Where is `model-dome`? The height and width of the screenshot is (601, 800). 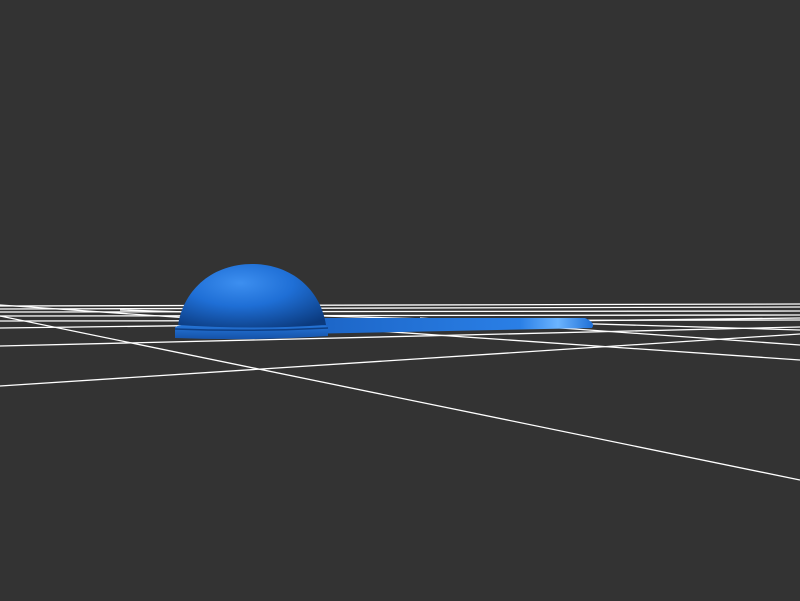
model-dome is located at coordinates (252, 296).